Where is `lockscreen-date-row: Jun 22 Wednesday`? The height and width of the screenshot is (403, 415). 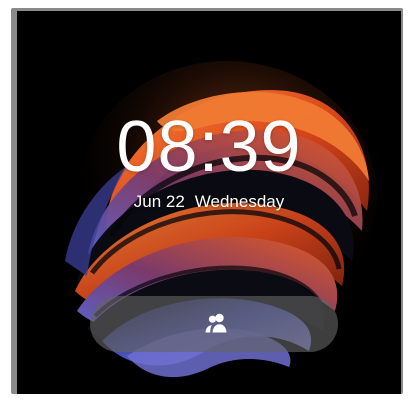
lockscreen-date-row: Jun 22 Wednesday is located at coordinates (209, 202).